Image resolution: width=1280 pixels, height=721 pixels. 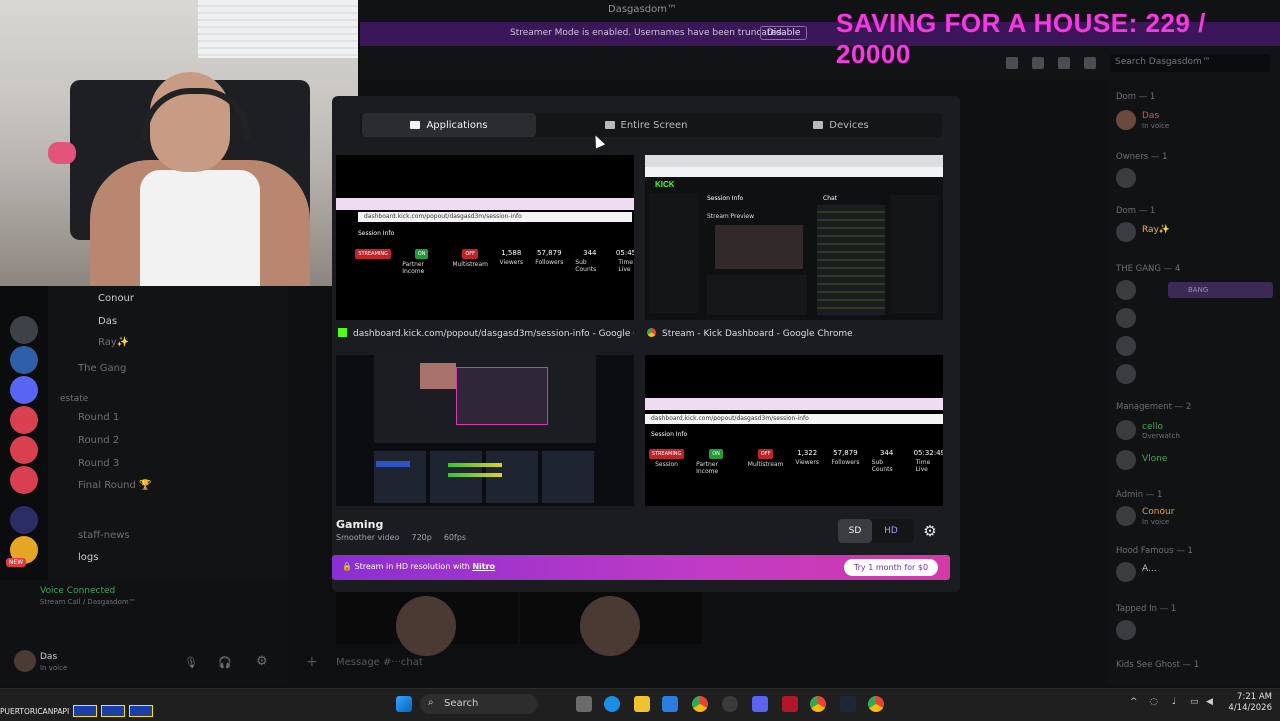 What do you see at coordinates (794, 161) in the screenshot?
I see `browser-tabstrip` at bounding box center [794, 161].